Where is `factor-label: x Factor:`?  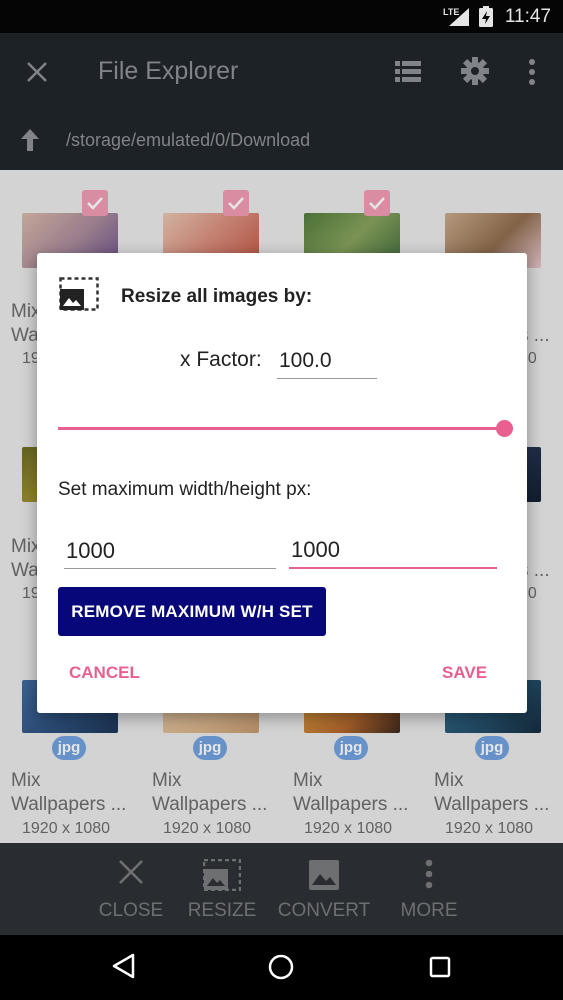 factor-label: x Factor: is located at coordinates (221, 359).